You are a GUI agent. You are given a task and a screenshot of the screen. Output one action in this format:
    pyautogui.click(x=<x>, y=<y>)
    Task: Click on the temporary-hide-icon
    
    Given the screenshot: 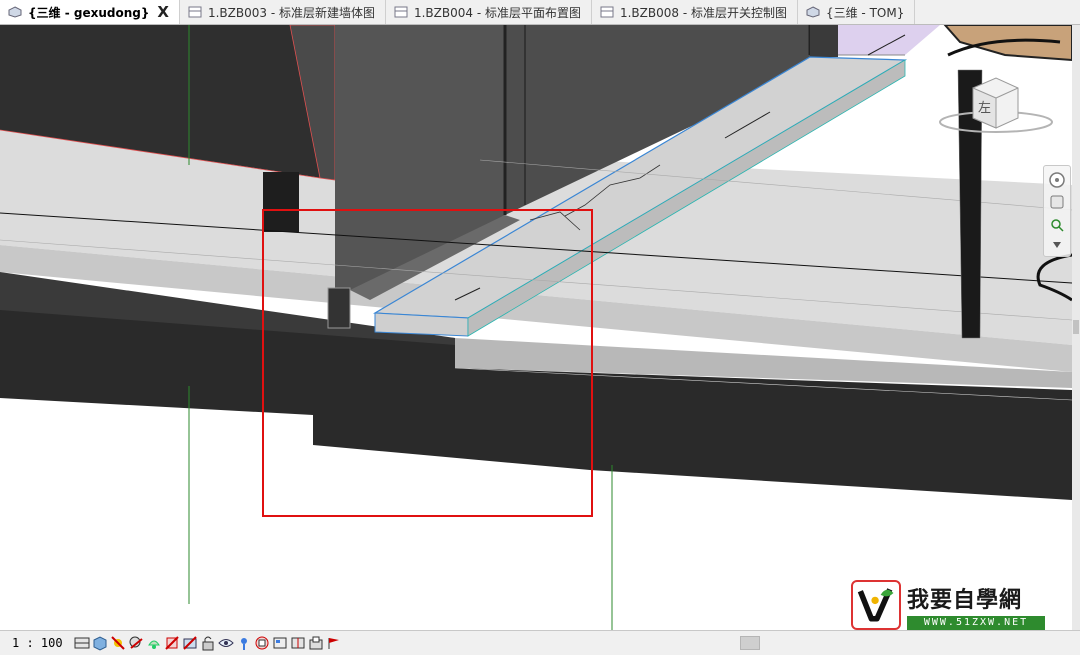 What is the action you would take?
    pyautogui.click(x=226, y=643)
    